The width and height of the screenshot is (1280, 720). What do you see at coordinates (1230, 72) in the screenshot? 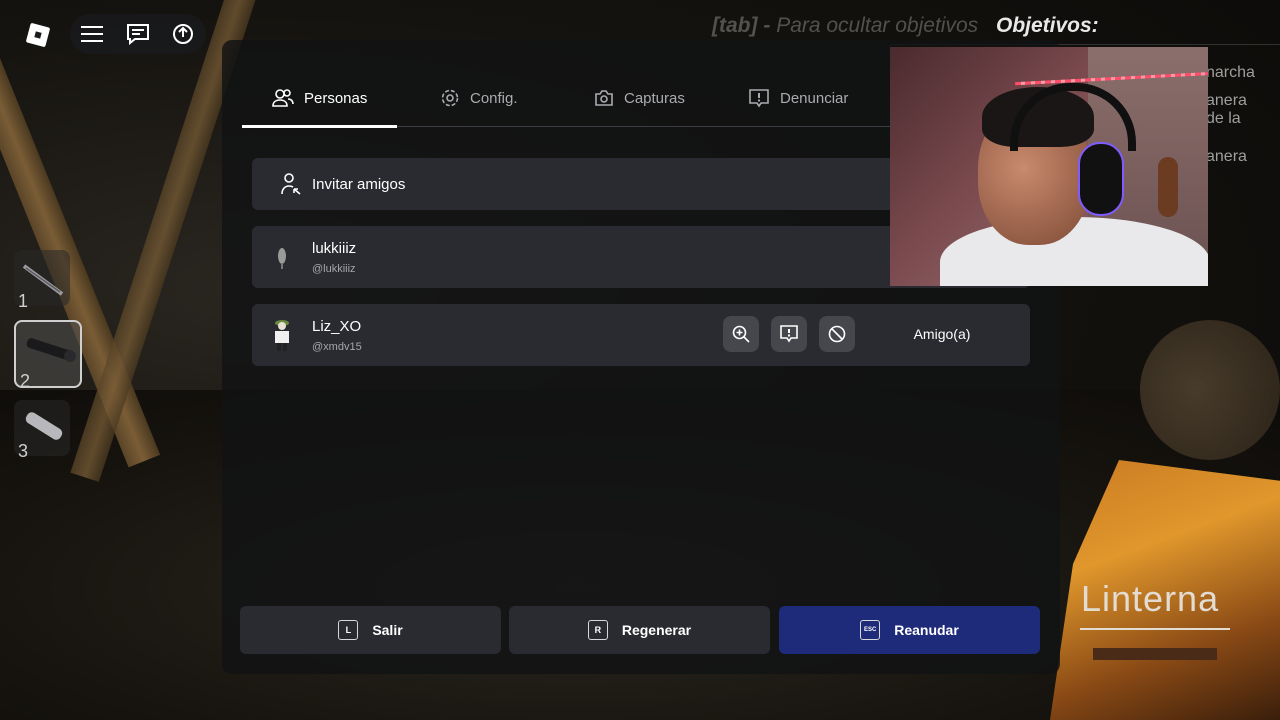
I see `objective-item: narcha` at bounding box center [1230, 72].